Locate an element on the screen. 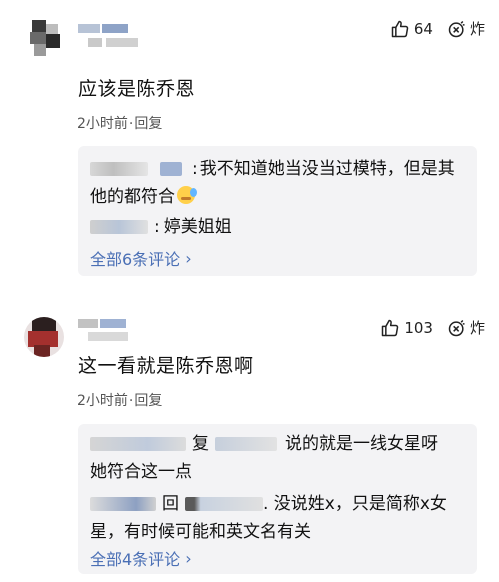  like-button: 64 is located at coordinates (411, 29).